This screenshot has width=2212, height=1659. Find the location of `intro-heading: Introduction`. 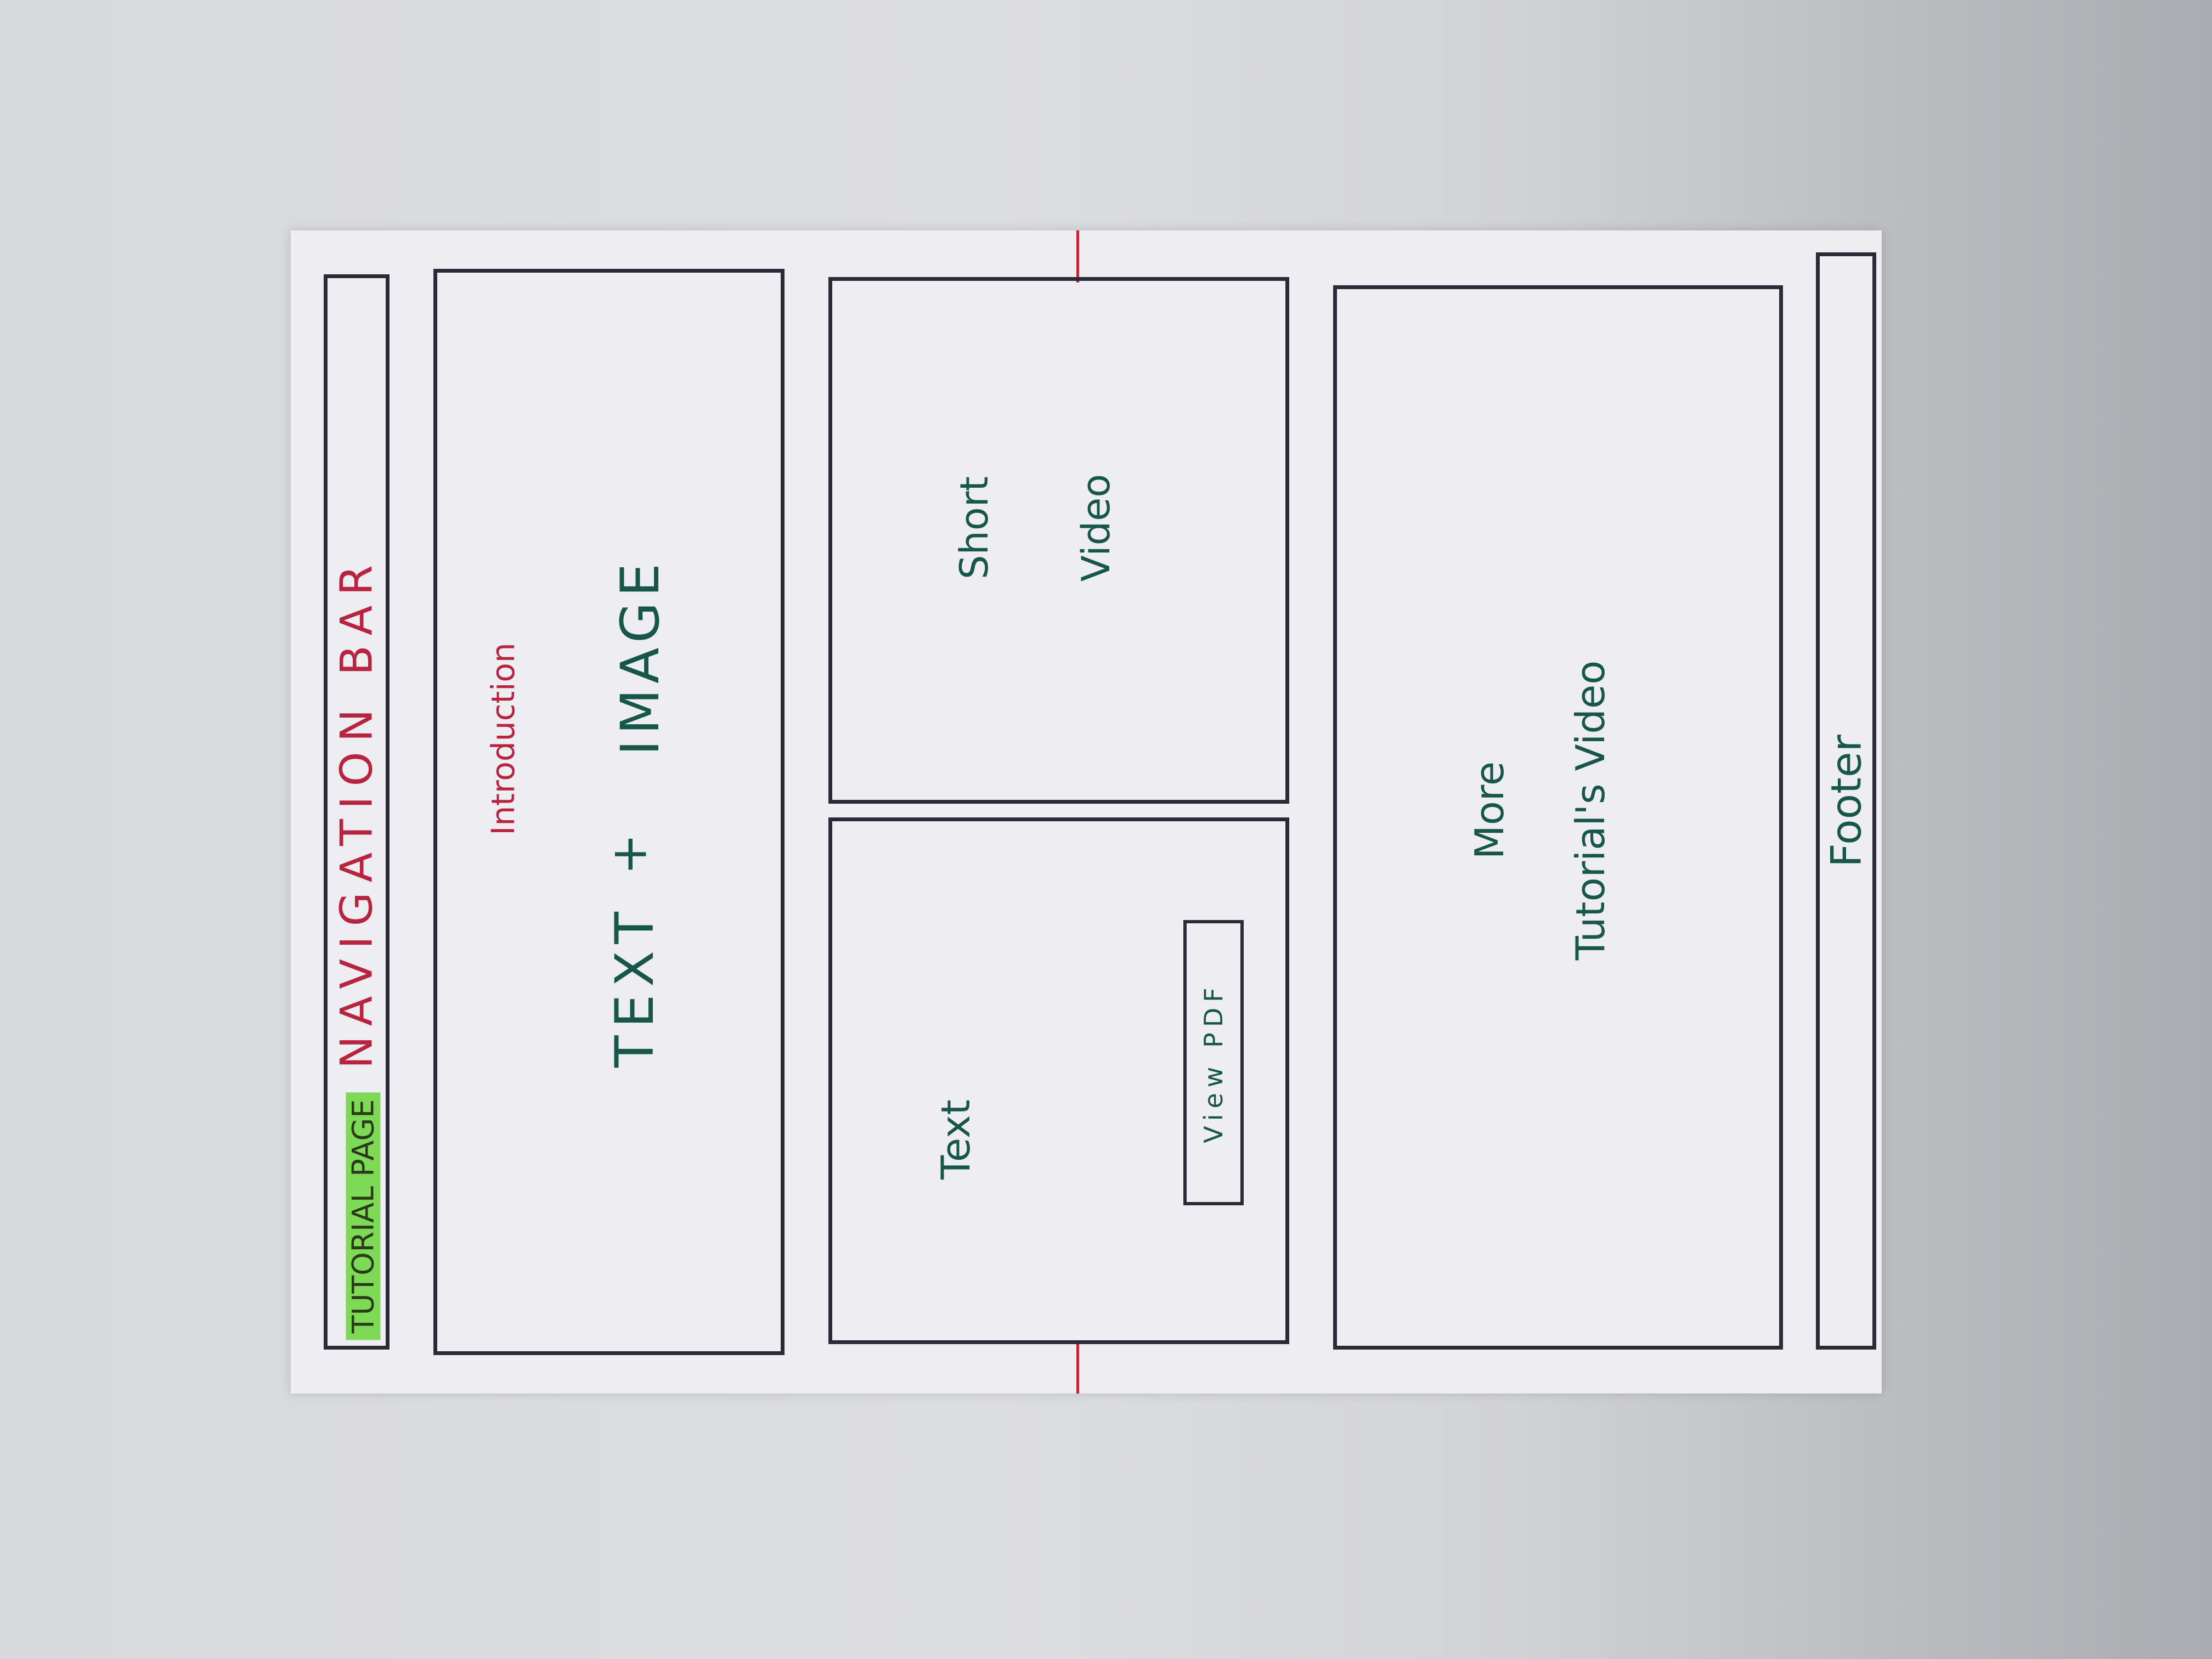

intro-heading: Introduction is located at coordinates (503, 739).